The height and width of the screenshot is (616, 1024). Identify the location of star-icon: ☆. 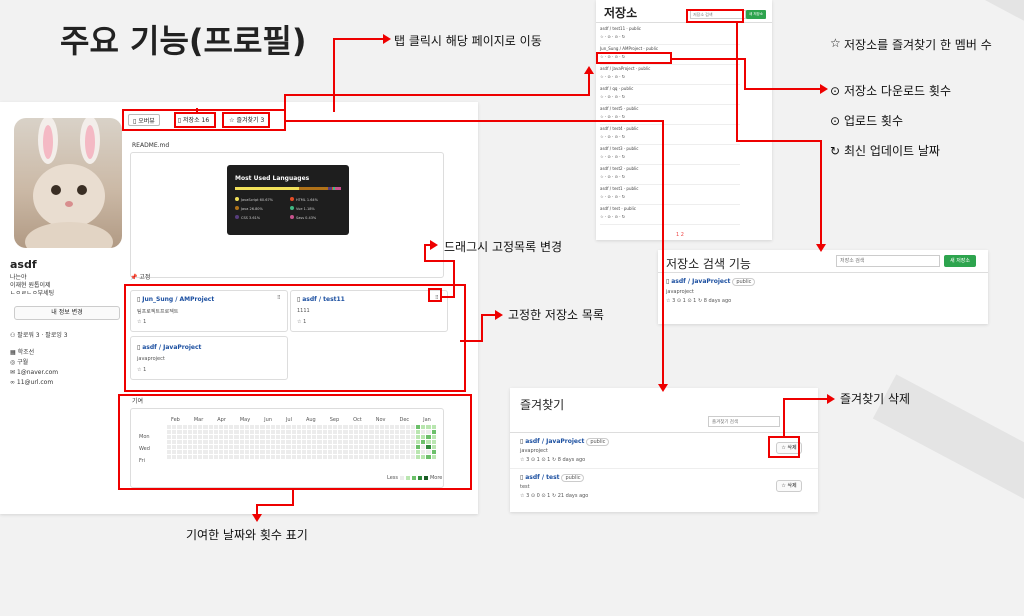
(835, 43).